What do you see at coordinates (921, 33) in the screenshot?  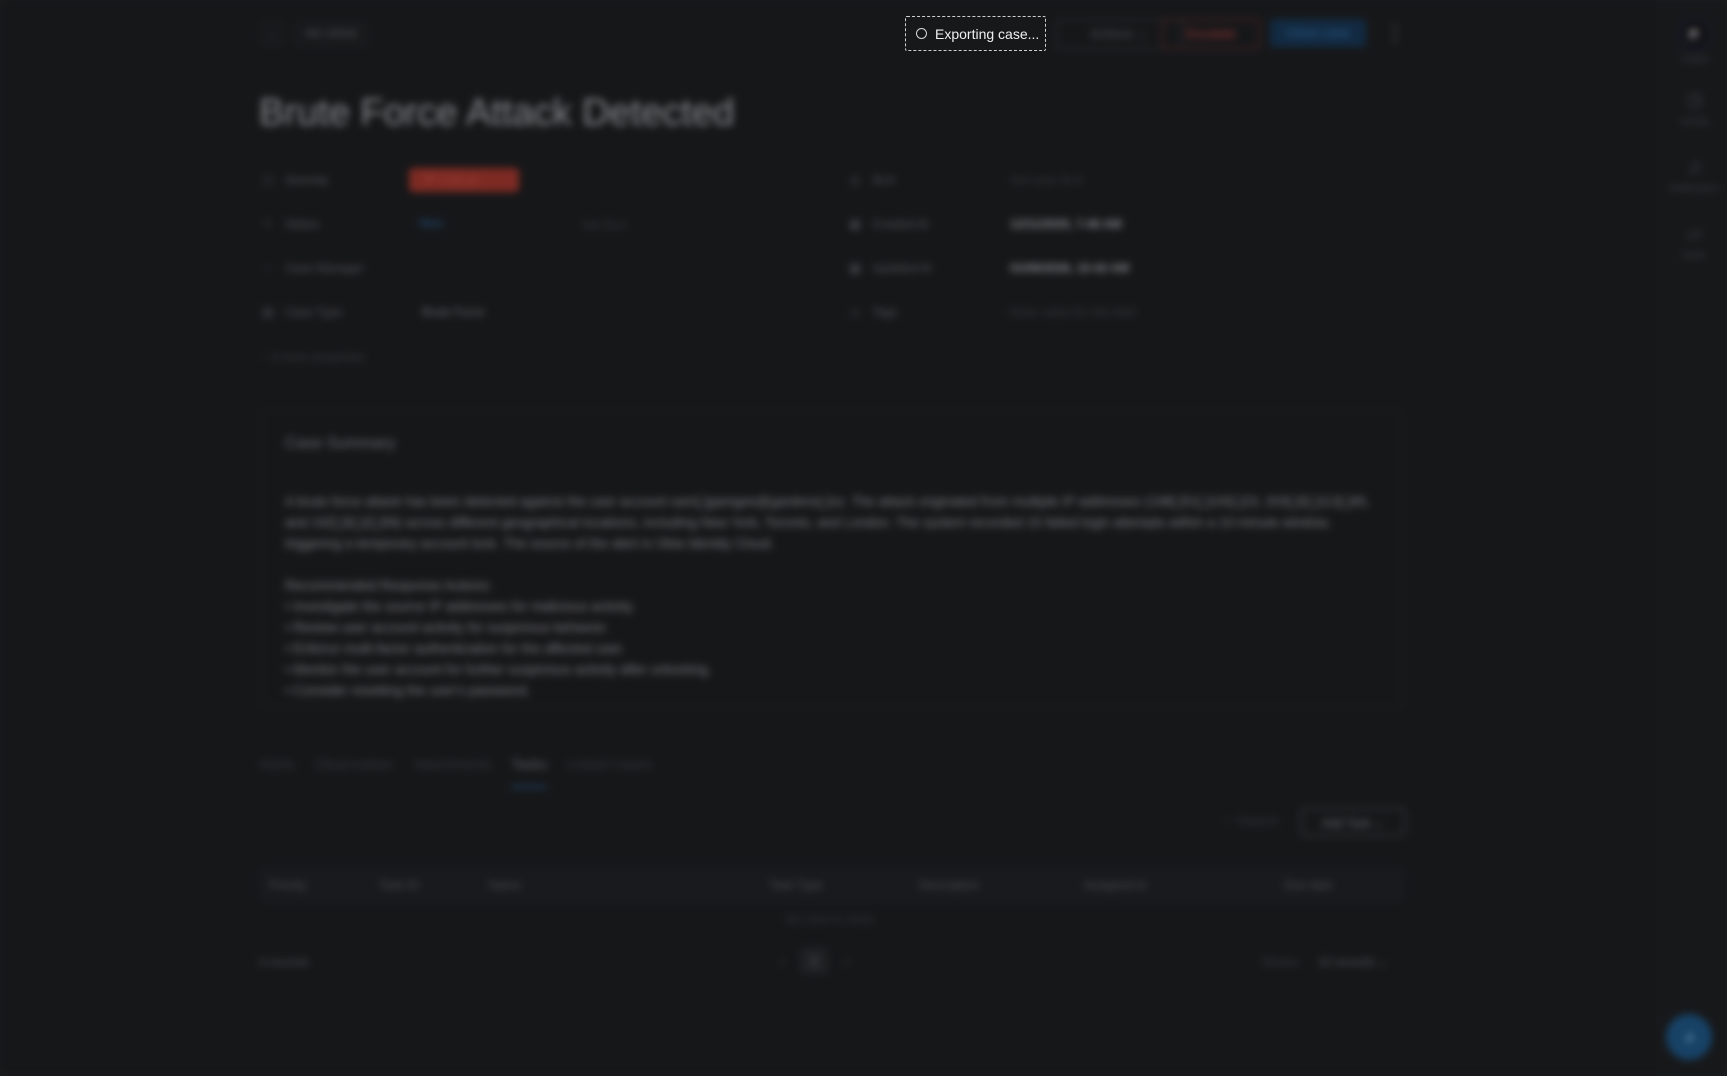 I see `spinner-icon` at bounding box center [921, 33].